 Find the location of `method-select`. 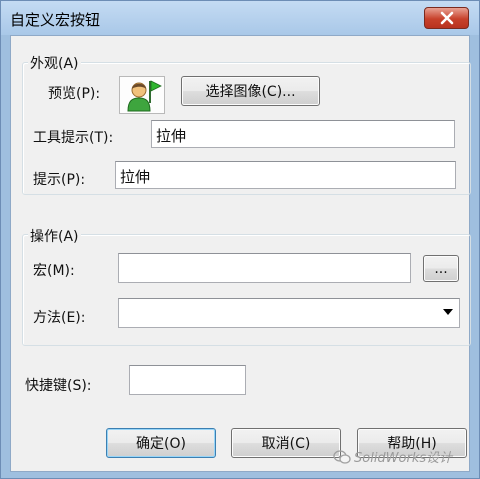

method-select is located at coordinates (289, 313).